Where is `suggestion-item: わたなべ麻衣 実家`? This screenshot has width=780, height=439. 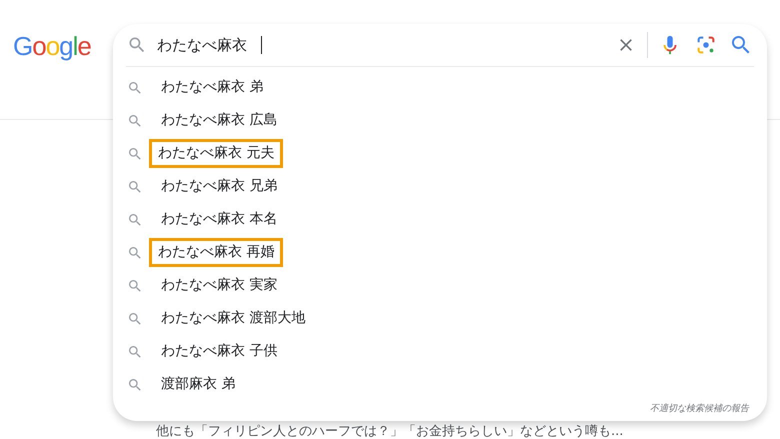 suggestion-item: わたなべ麻衣 実家 is located at coordinates (219, 285).